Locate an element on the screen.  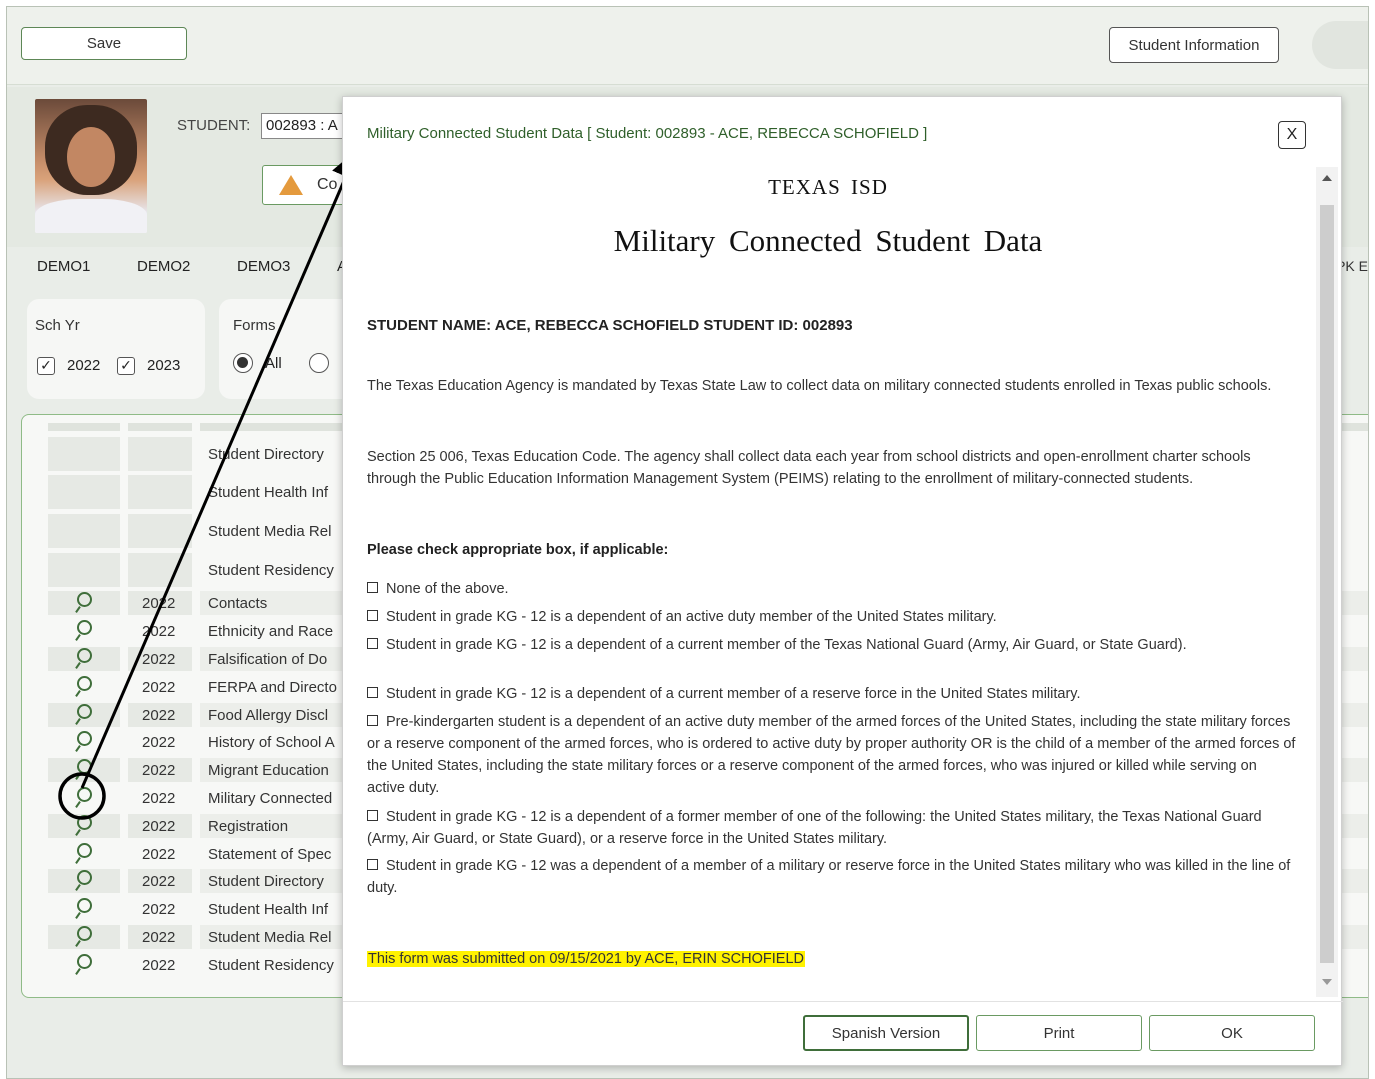
row-form-name: History of School A is located at coordinates (271, 742).